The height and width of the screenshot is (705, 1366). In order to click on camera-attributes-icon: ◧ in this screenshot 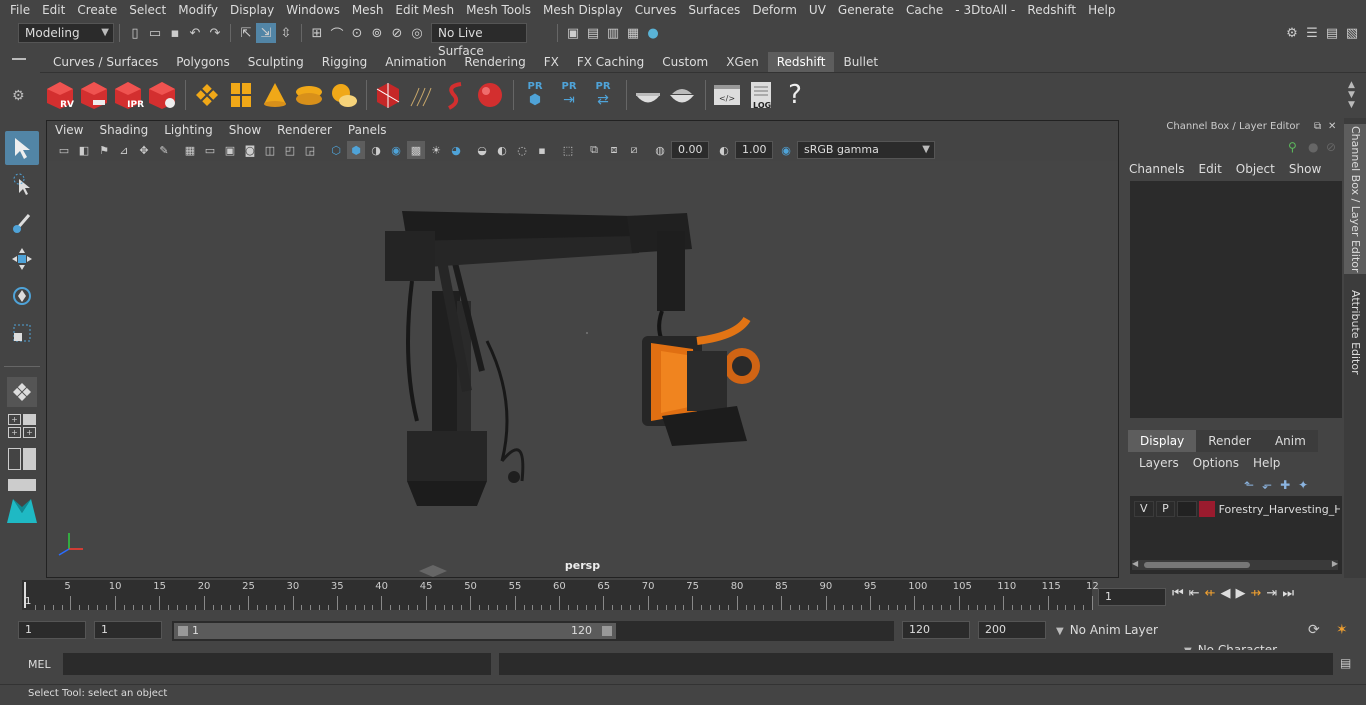, I will do `click(84, 150)`.